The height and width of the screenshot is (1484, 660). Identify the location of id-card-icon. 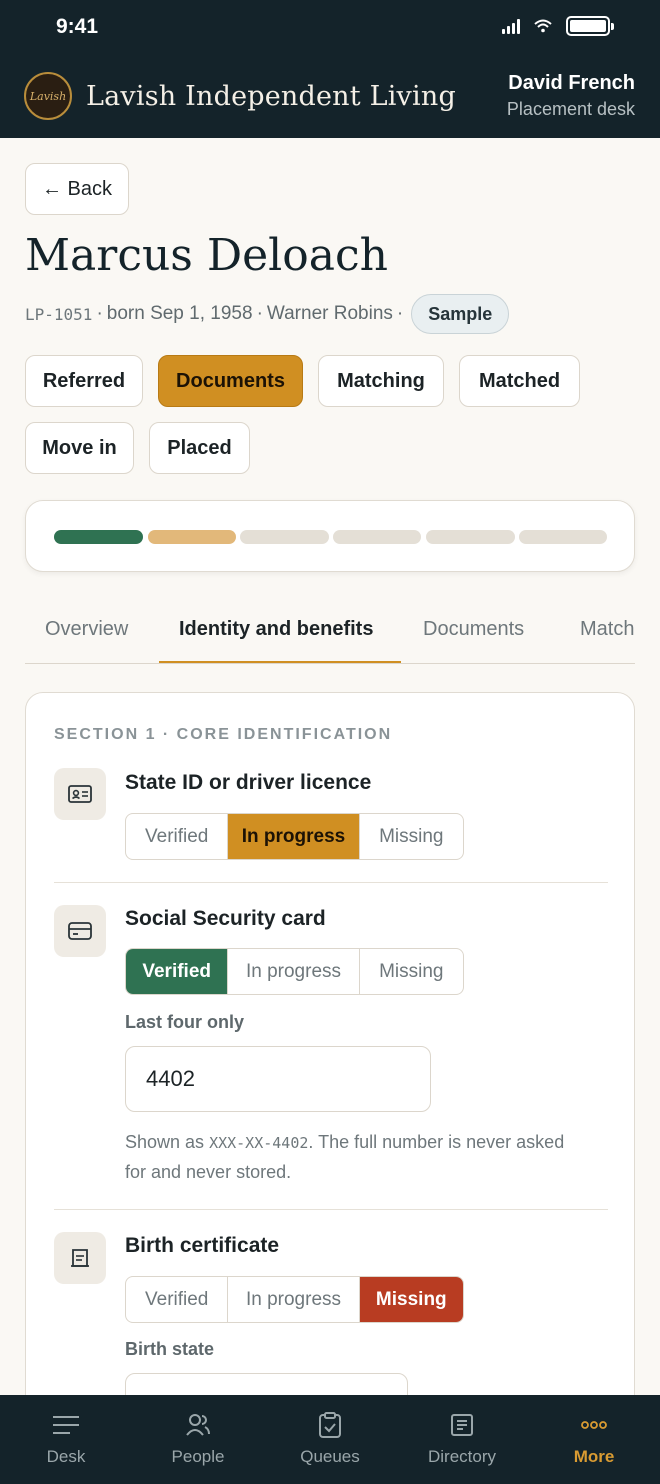
(80, 794).